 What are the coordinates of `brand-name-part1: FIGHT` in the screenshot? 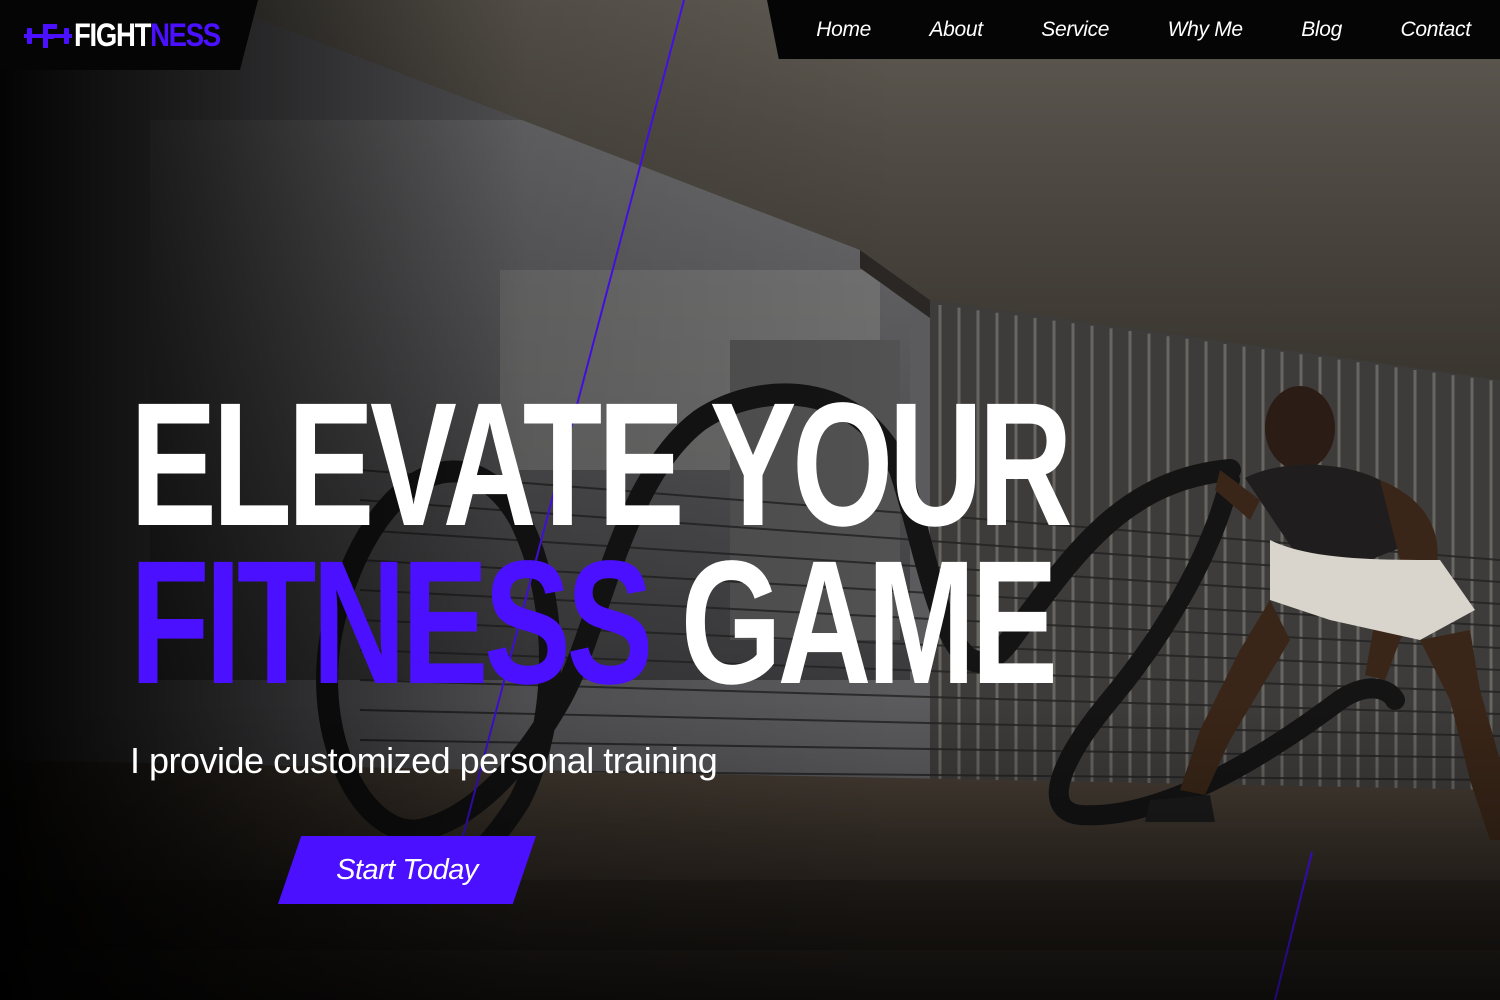 It's located at (112, 35).